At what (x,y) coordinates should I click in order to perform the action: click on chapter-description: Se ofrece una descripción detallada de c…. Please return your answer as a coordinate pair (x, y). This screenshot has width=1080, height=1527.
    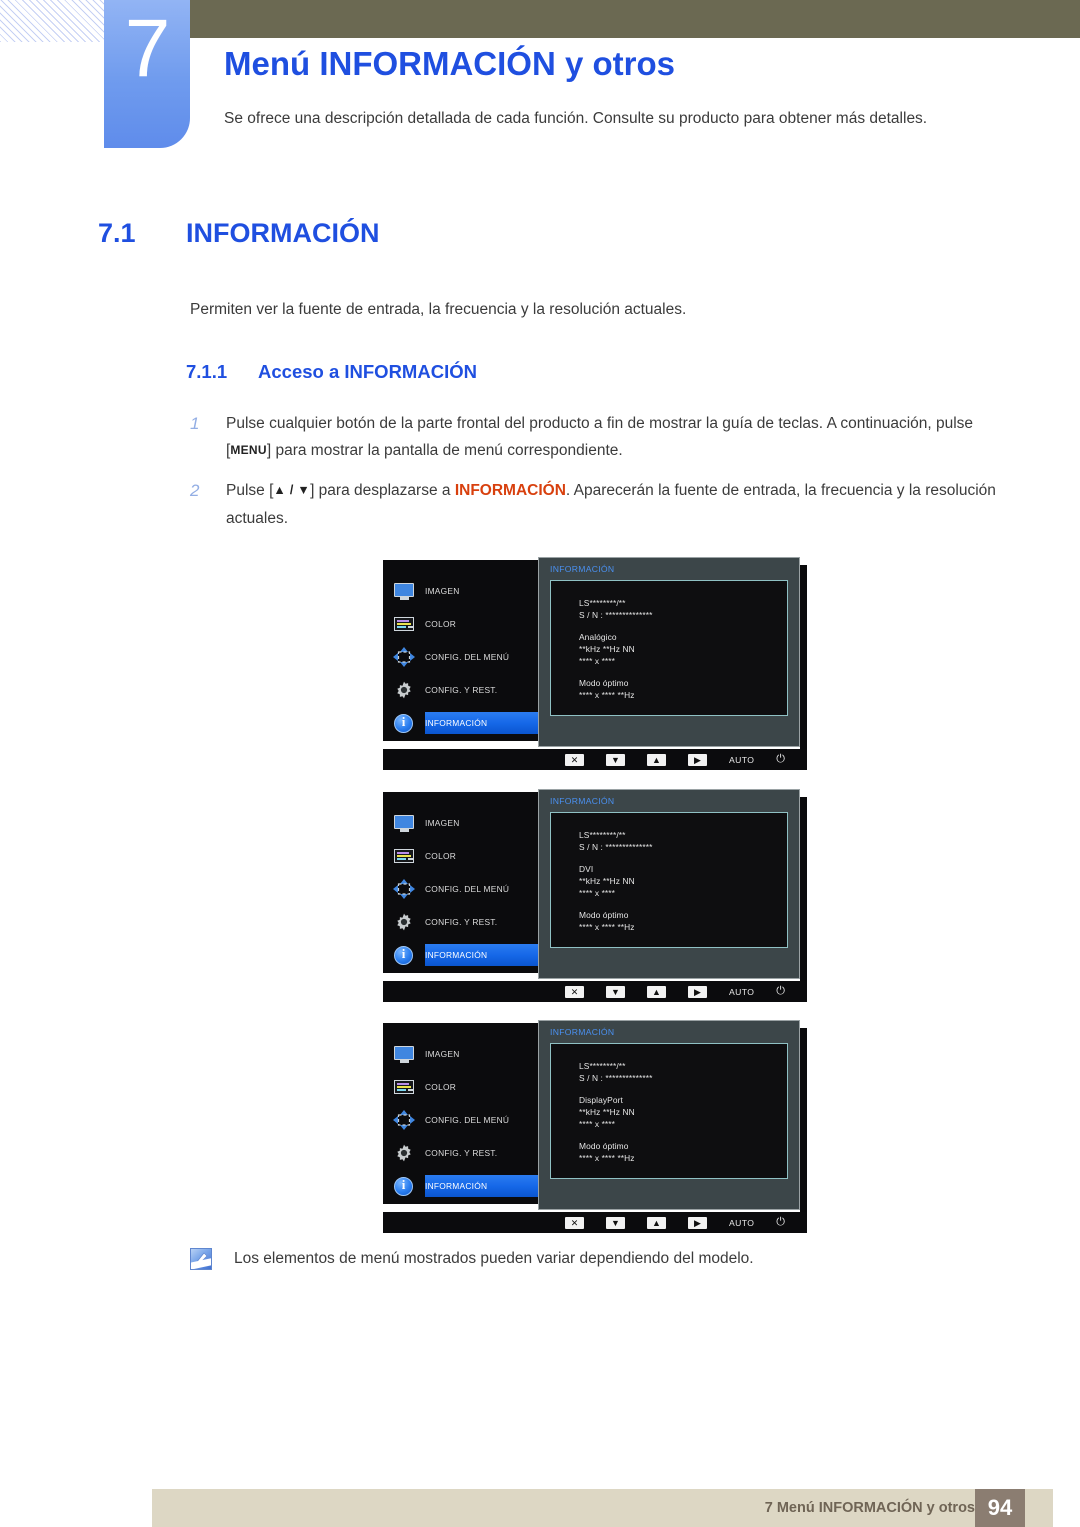
    Looking at the image, I should click on (576, 118).